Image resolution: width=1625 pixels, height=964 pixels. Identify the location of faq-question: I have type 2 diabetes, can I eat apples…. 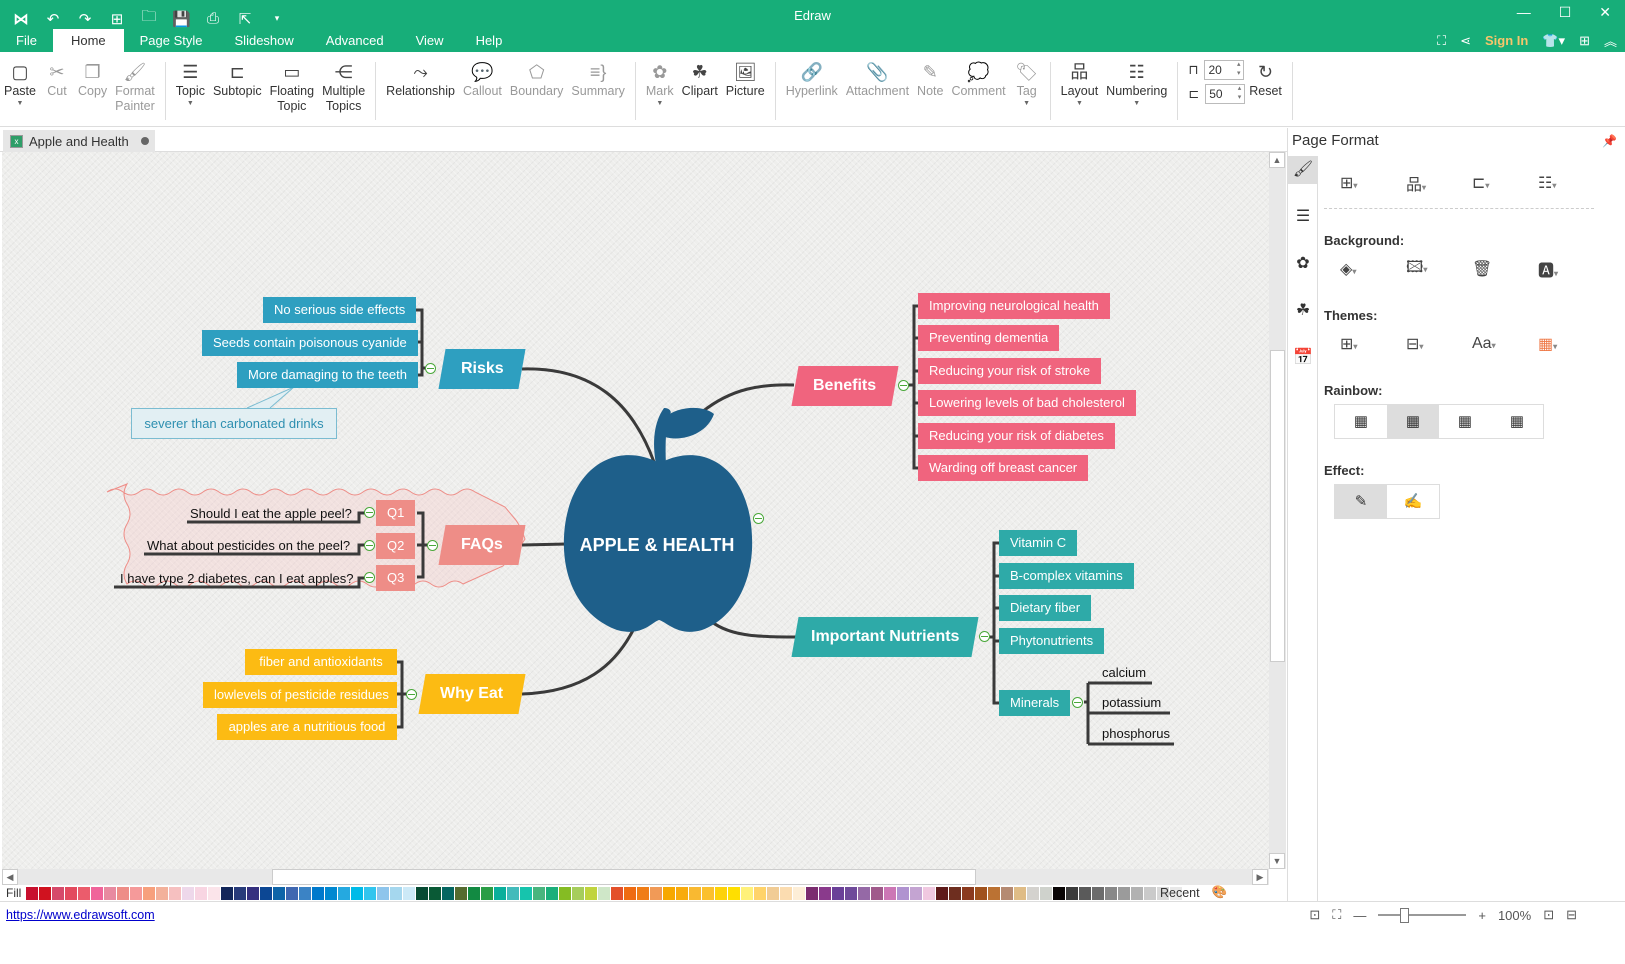
(236, 578).